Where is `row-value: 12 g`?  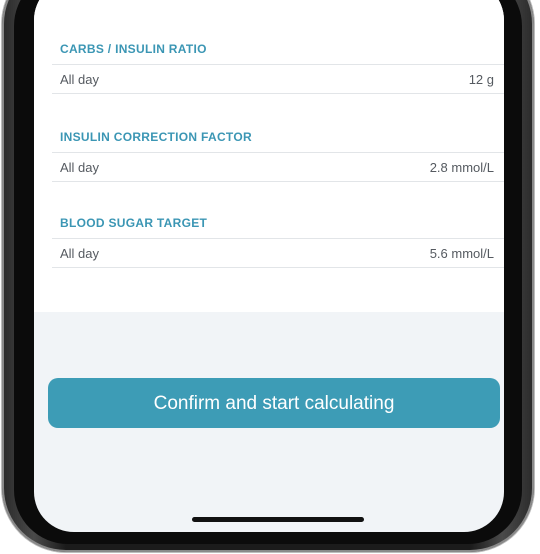 row-value: 12 g is located at coordinates (481, 79).